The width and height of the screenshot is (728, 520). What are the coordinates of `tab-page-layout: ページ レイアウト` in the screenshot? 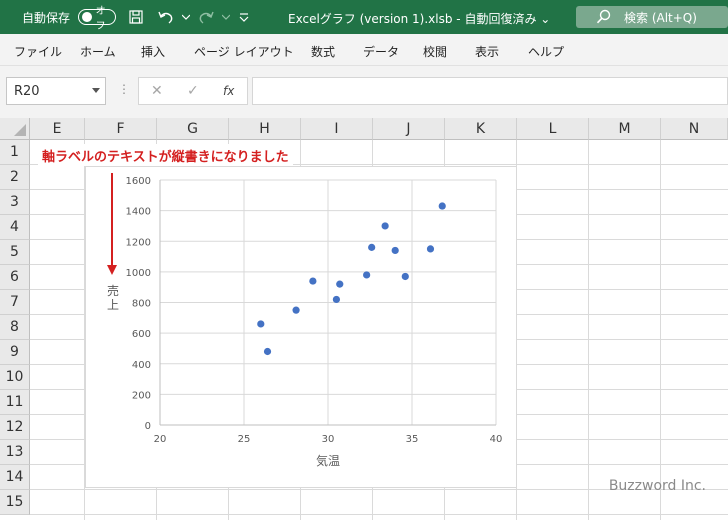 It's located at (244, 51).